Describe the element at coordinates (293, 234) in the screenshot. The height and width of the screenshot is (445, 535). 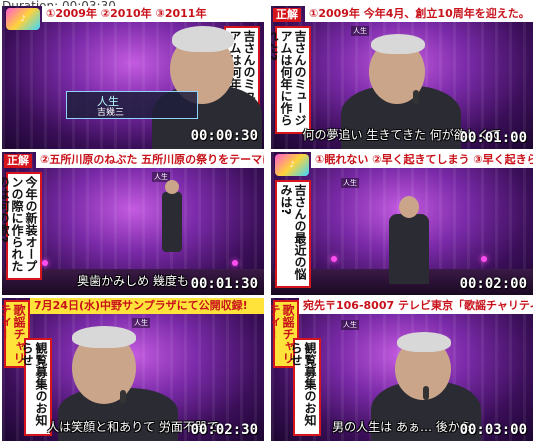
I see `quiz-question: 吉さんの最近の悩みは?` at that location.